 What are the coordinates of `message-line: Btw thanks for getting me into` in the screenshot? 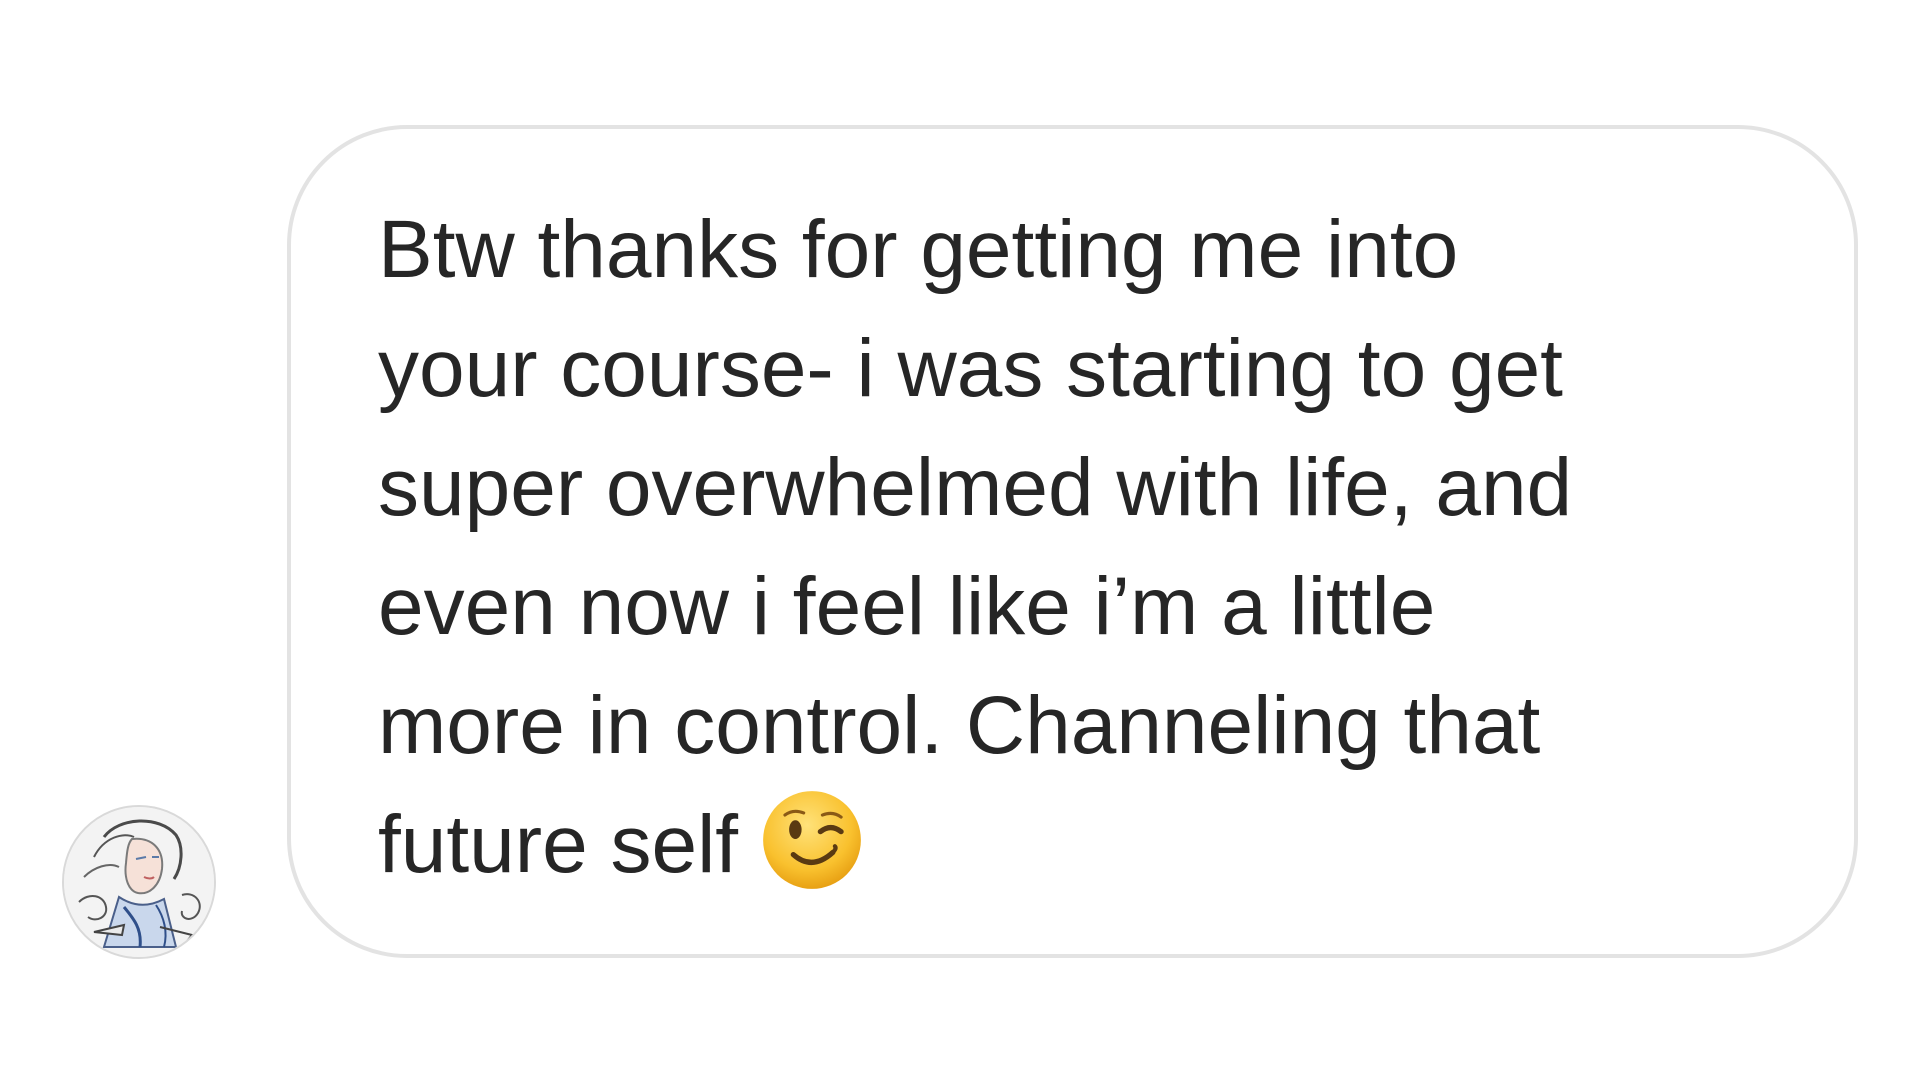 It's located at (918, 249).